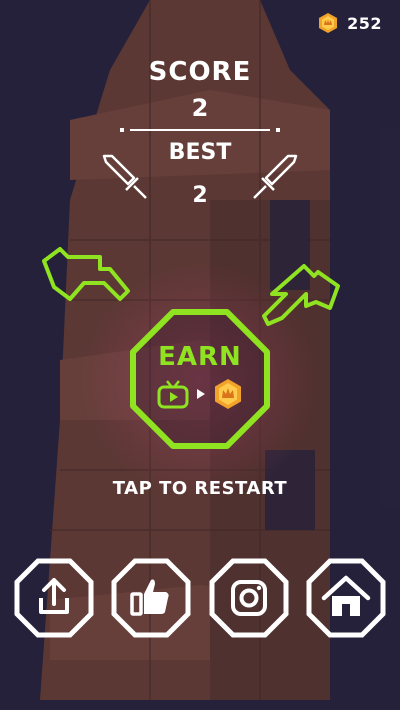 The height and width of the screenshot is (710, 400). Describe the element at coordinates (200, 357) in the screenshot. I see `earn-label: EARN` at that location.